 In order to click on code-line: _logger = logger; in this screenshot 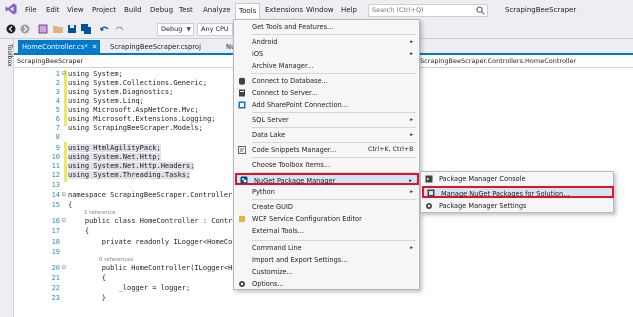, I will do `click(129, 288)`.